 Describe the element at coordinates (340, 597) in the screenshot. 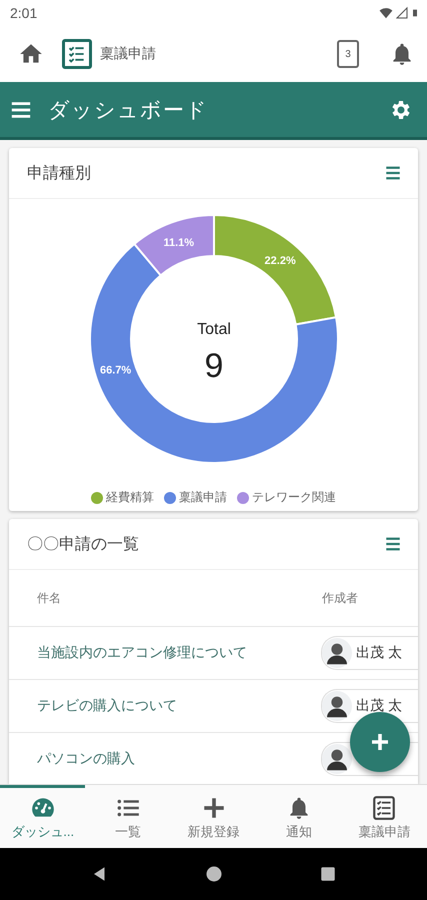

I see `column-header: 作成者` at that location.